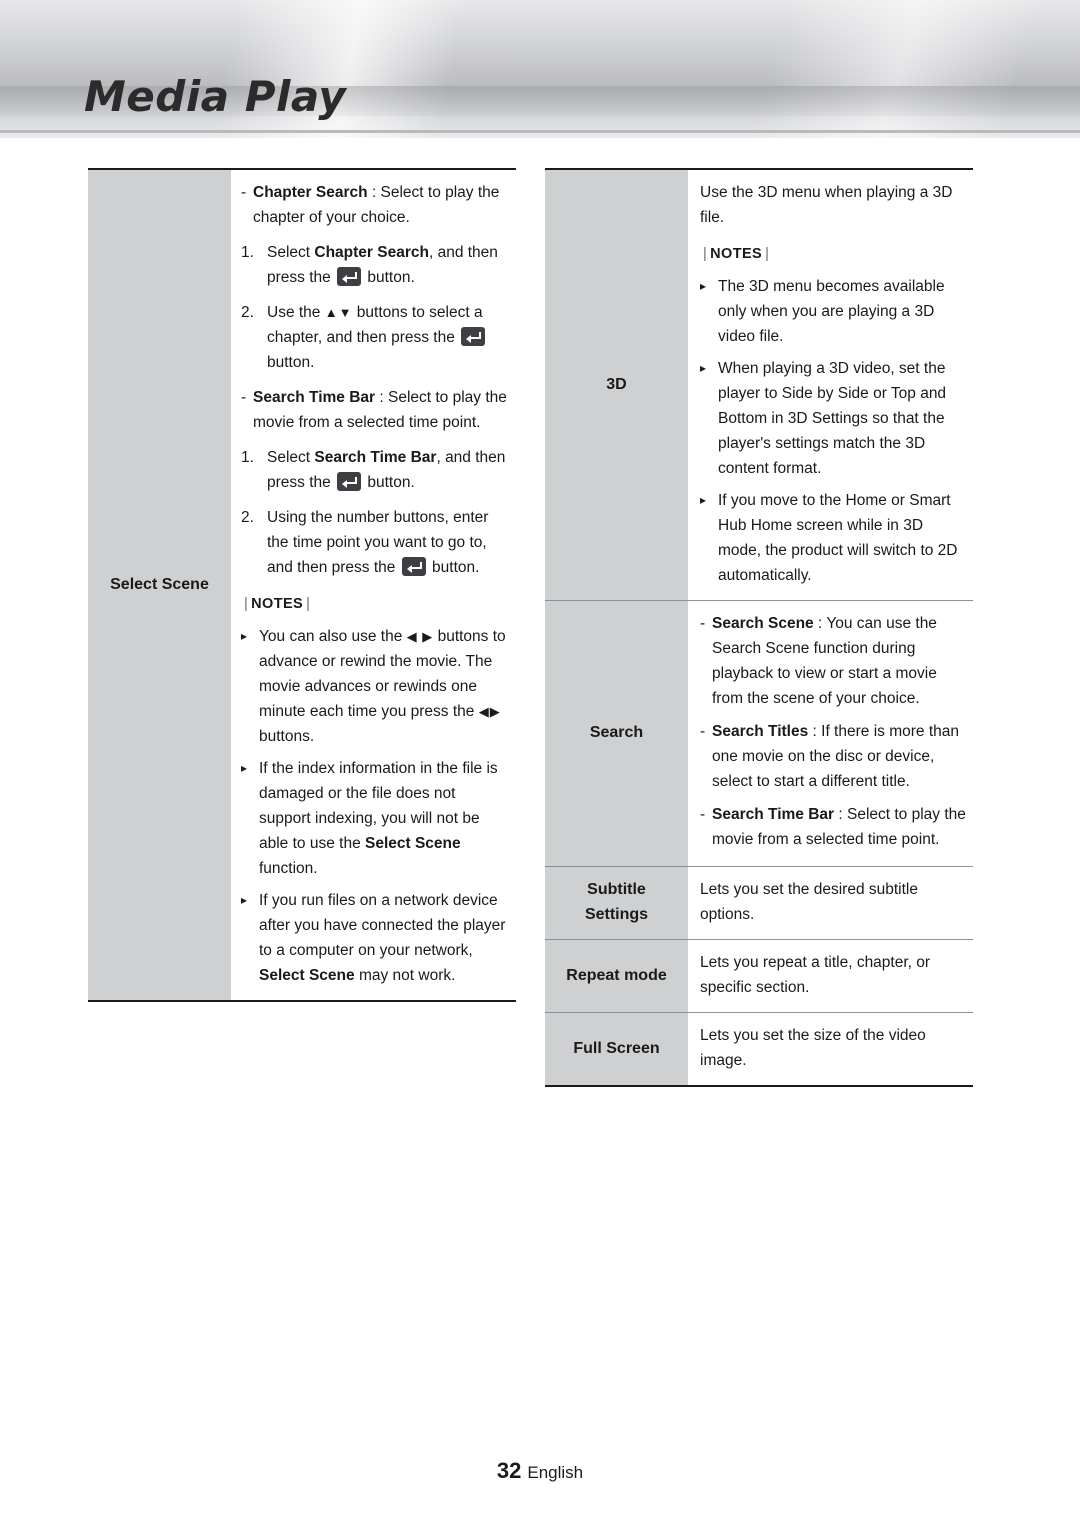  Describe the element at coordinates (420, 636) in the screenshot. I see `left-right-arrow-icon: ◀ ▶` at that location.